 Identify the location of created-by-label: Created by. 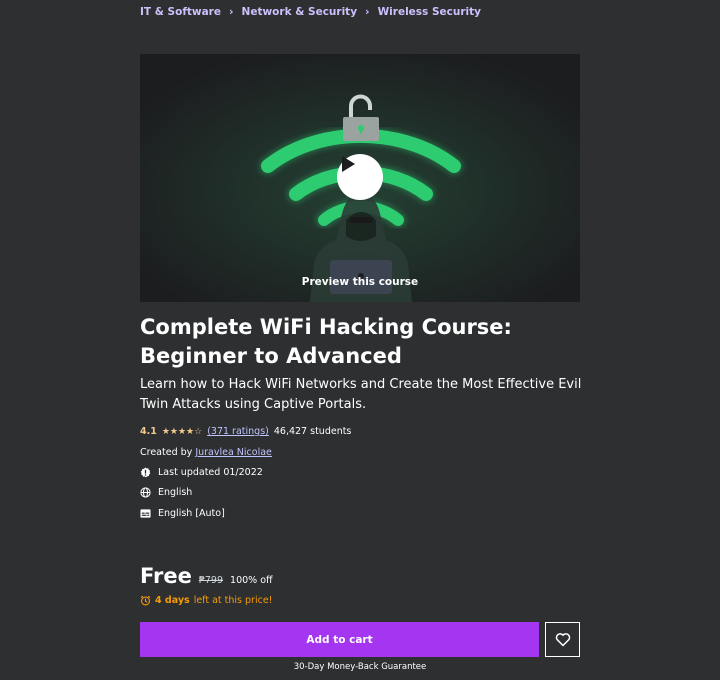
(166, 452).